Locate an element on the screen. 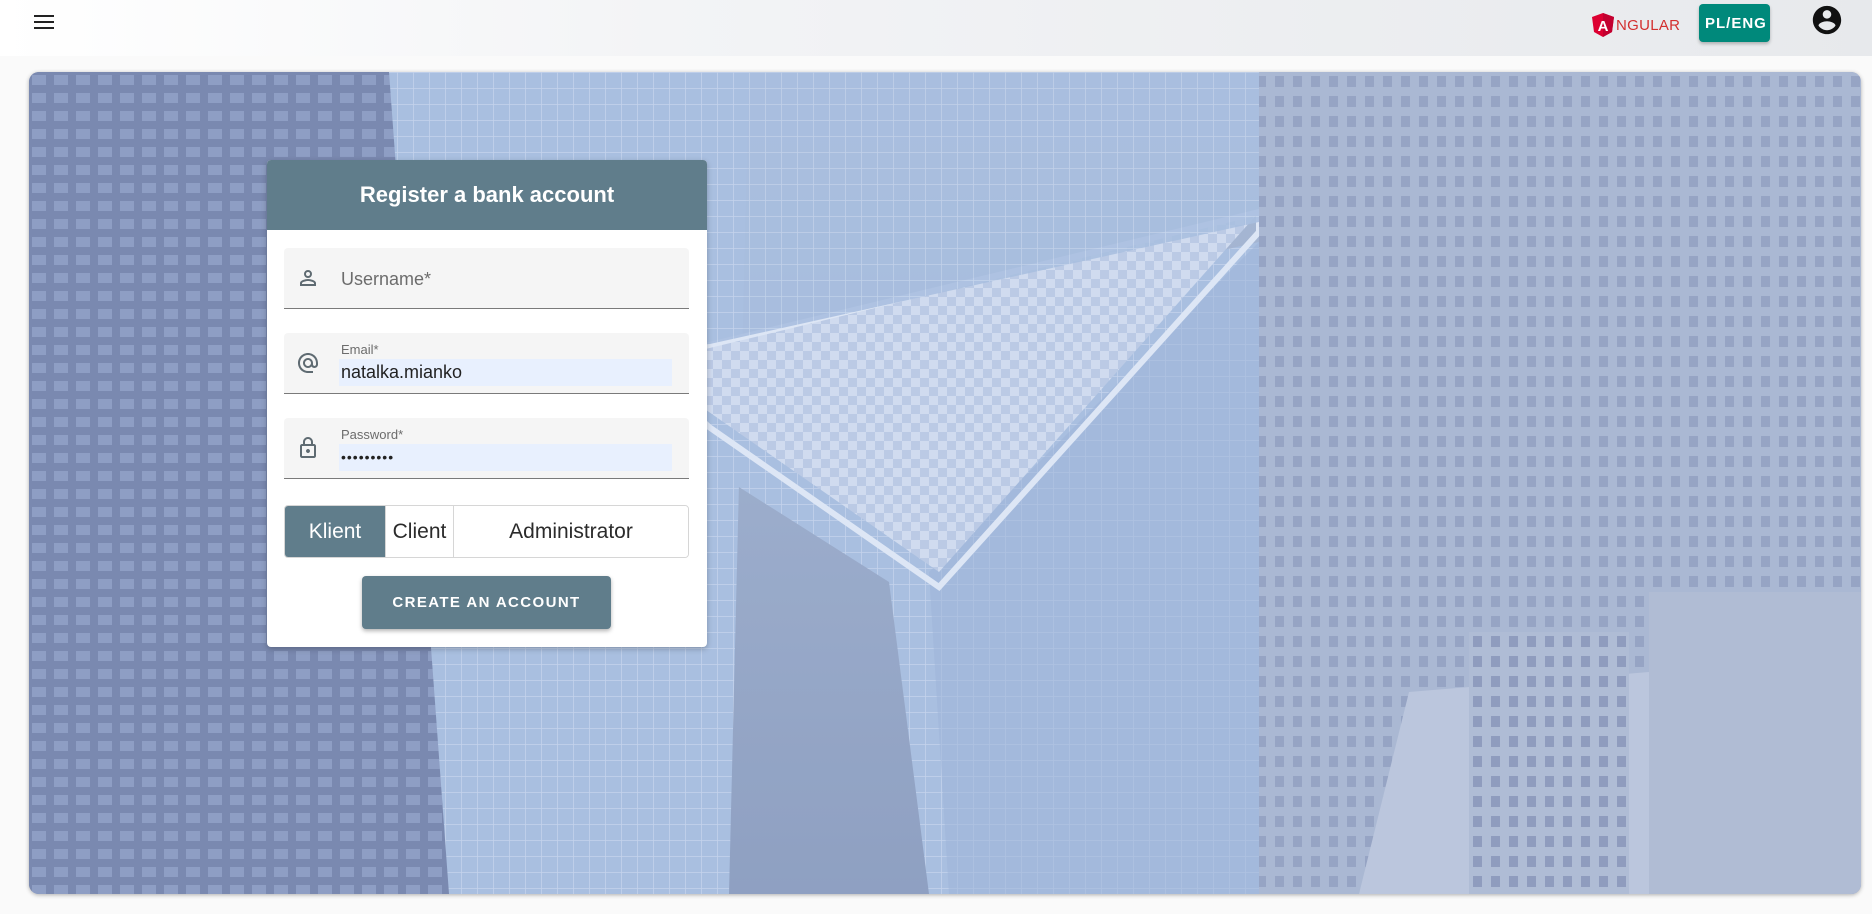  top-toolbar: A NGULAR PL/ENG is located at coordinates (936, 28).